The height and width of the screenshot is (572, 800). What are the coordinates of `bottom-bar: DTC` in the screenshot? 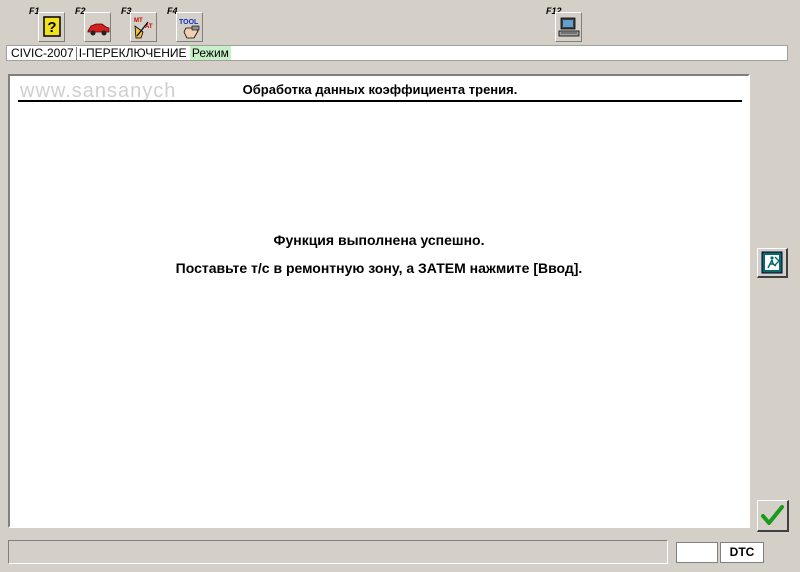 It's located at (400, 553).